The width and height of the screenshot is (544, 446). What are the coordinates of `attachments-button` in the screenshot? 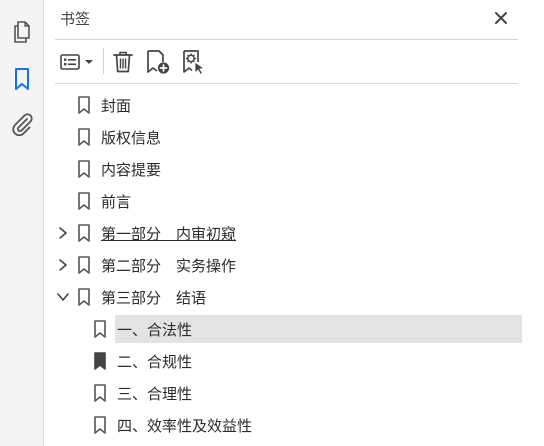 It's located at (22, 124).